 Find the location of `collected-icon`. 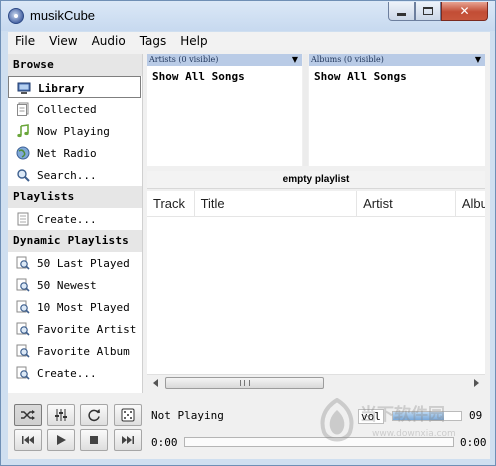

collected-icon is located at coordinates (23, 109).